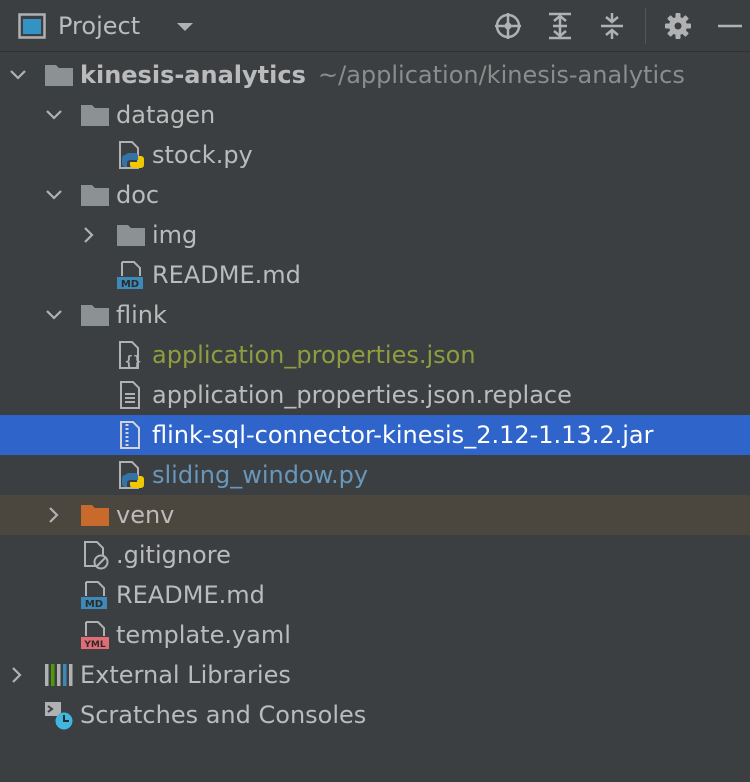 The width and height of the screenshot is (750, 782). What do you see at coordinates (375, 275) in the screenshot?
I see `tree-item-doc-readme: MD README.md` at bounding box center [375, 275].